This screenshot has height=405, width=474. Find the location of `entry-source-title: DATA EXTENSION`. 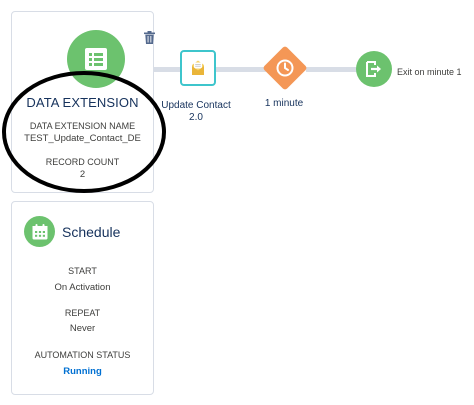

entry-source-title: DATA EXTENSION is located at coordinates (82, 102).